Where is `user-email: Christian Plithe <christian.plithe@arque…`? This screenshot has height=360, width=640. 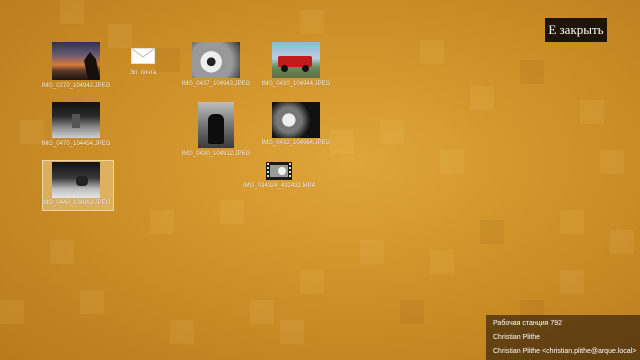
user-email: Christian Plithe <christian.plithe@arque… is located at coordinates (565, 351).